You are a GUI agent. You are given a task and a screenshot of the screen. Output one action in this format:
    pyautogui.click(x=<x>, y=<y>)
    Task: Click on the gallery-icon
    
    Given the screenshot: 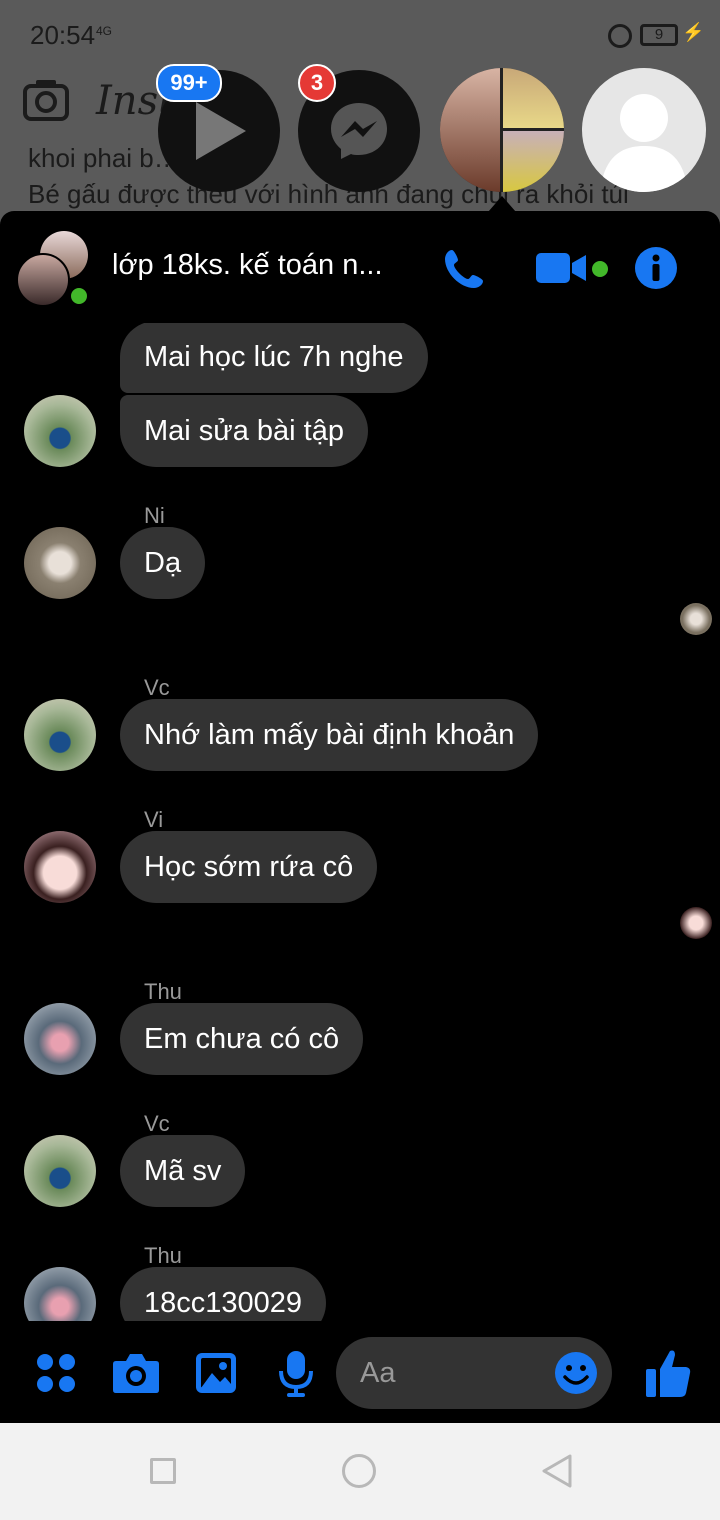 What is the action you would take?
    pyautogui.click(x=216, y=1373)
    